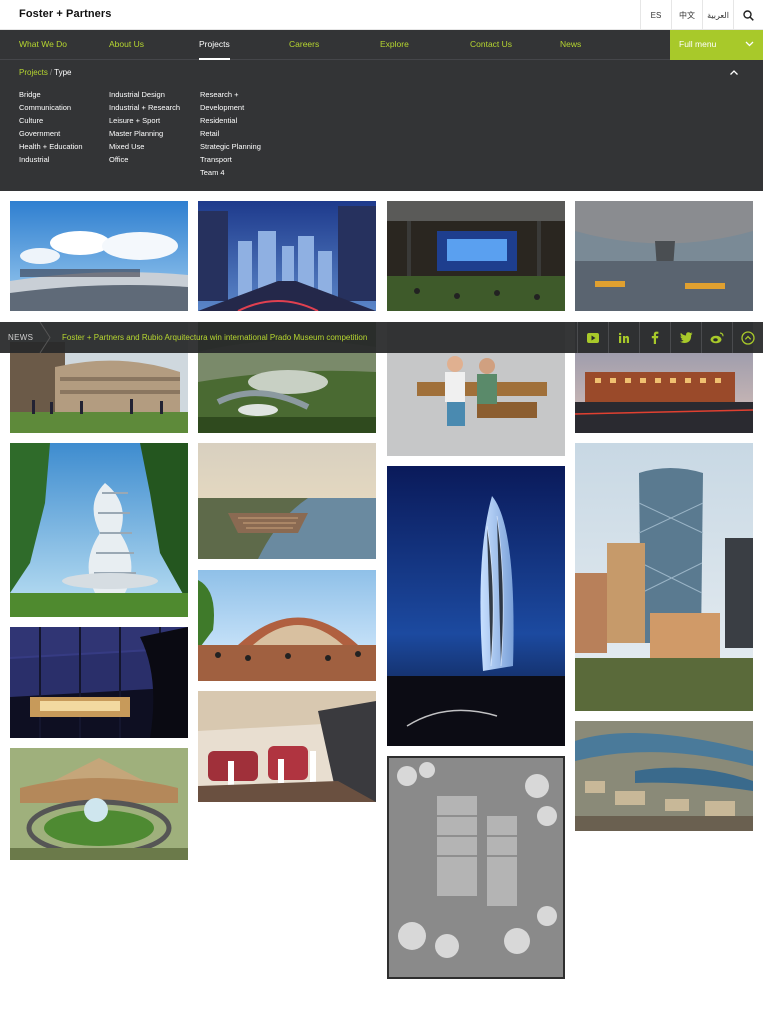  I want to click on project-thumbnail-model, so click(476, 867).